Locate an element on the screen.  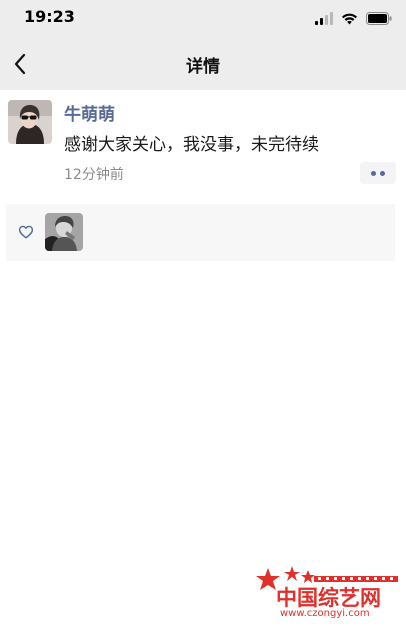
post-timestamp: 12分钟前 is located at coordinates (94, 175).